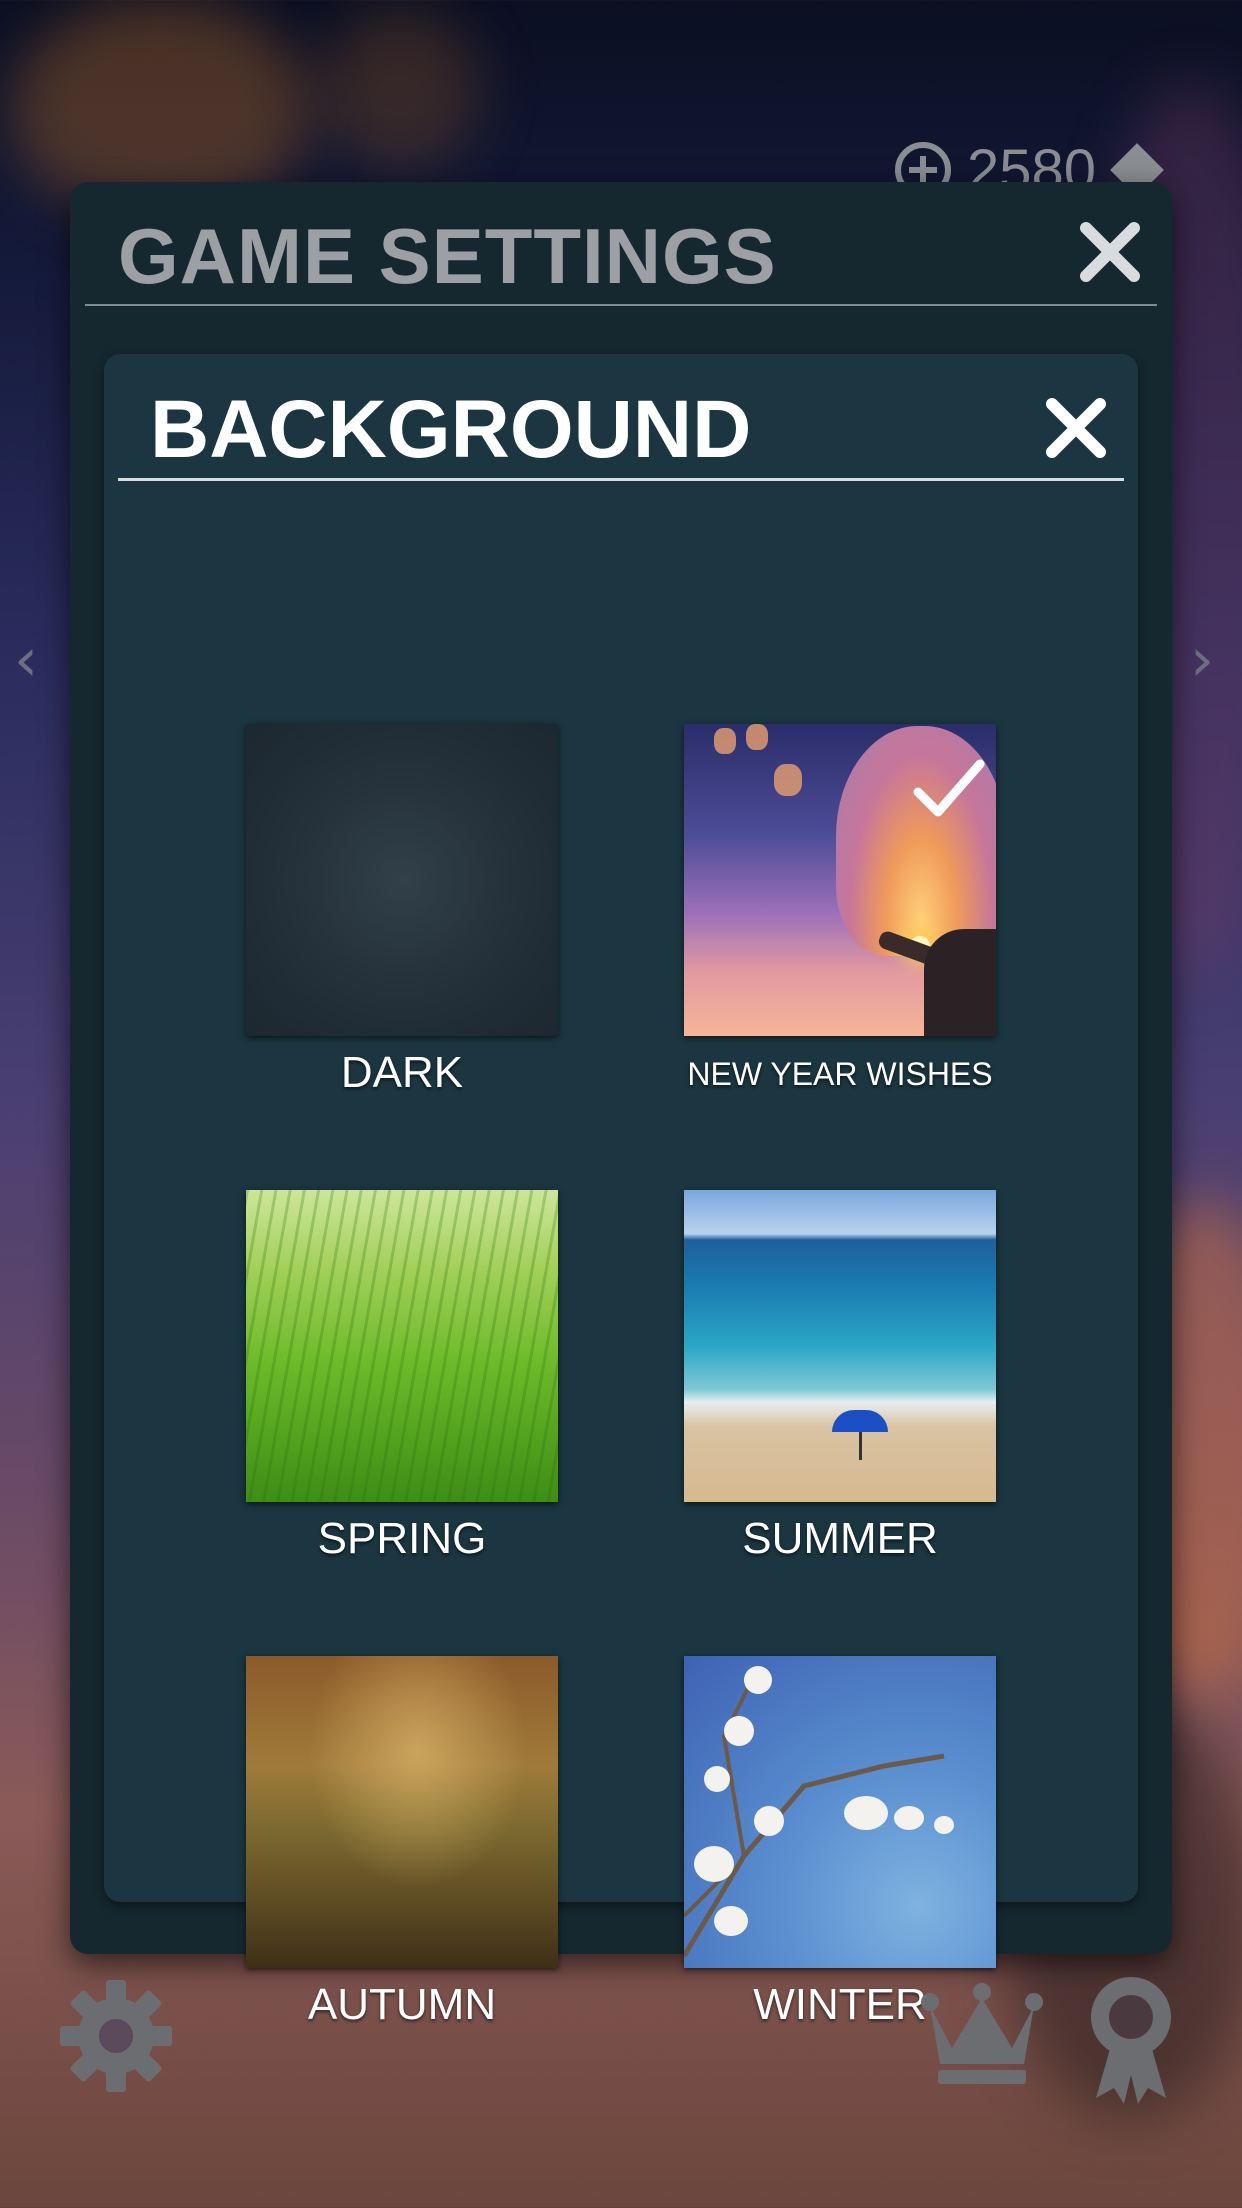  What do you see at coordinates (402, 1538) in the screenshot?
I see `option-label: SPRING` at bounding box center [402, 1538].